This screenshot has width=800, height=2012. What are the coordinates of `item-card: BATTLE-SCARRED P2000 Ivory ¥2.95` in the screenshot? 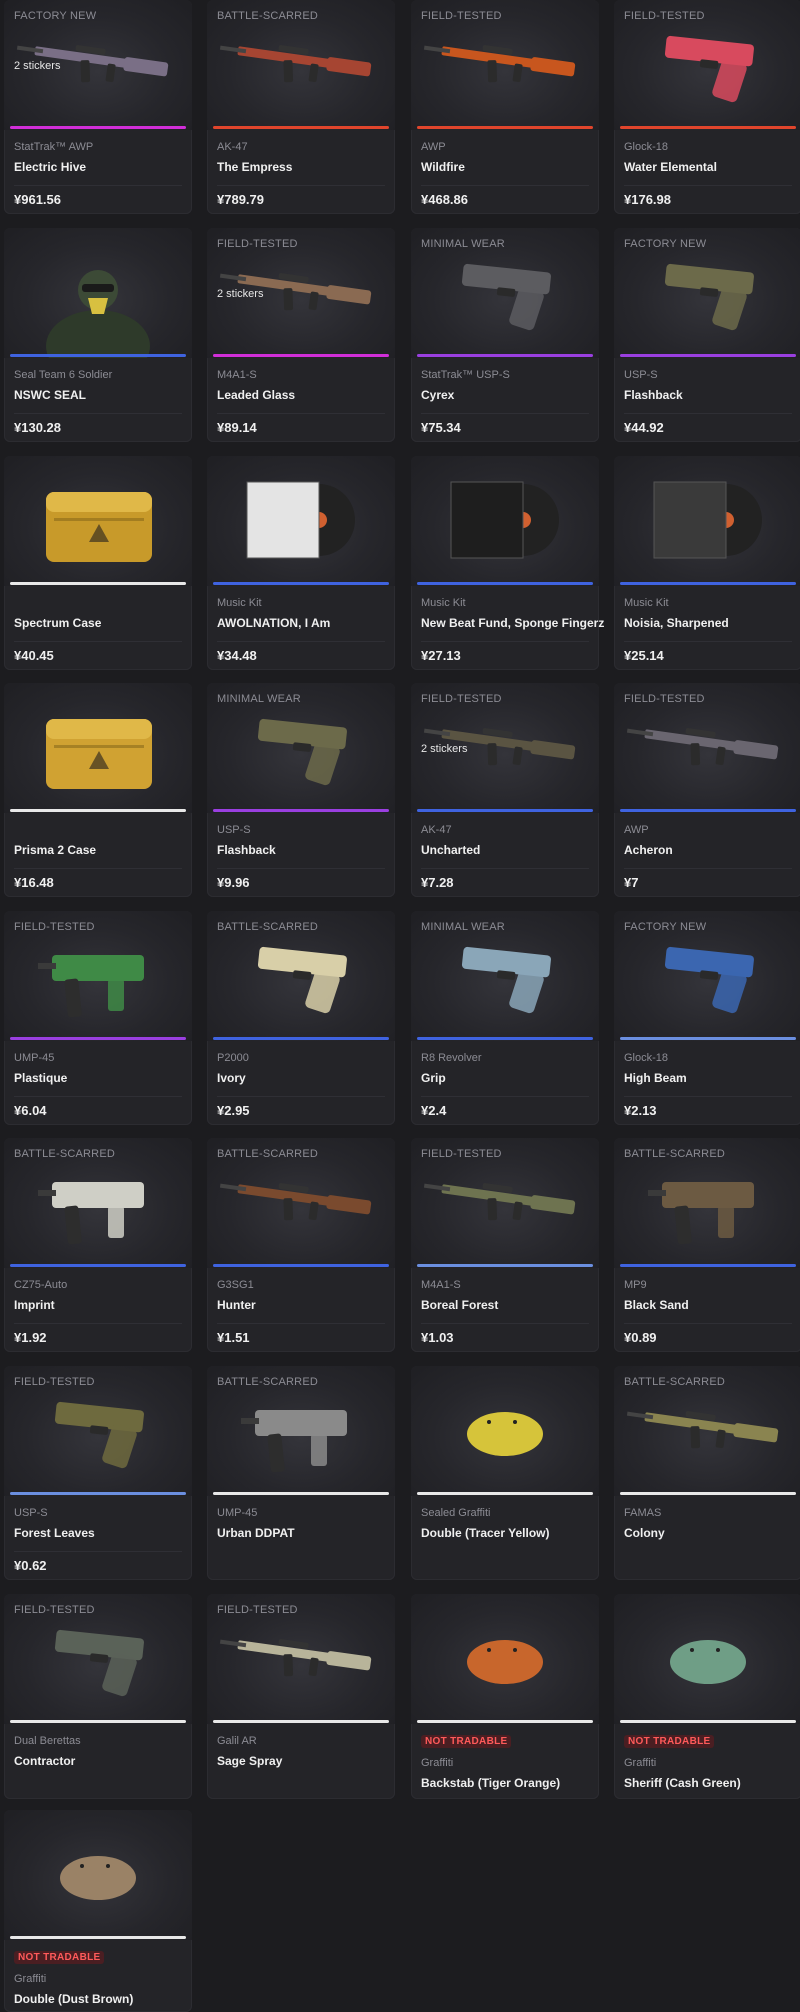 It's located at (301, 1018).